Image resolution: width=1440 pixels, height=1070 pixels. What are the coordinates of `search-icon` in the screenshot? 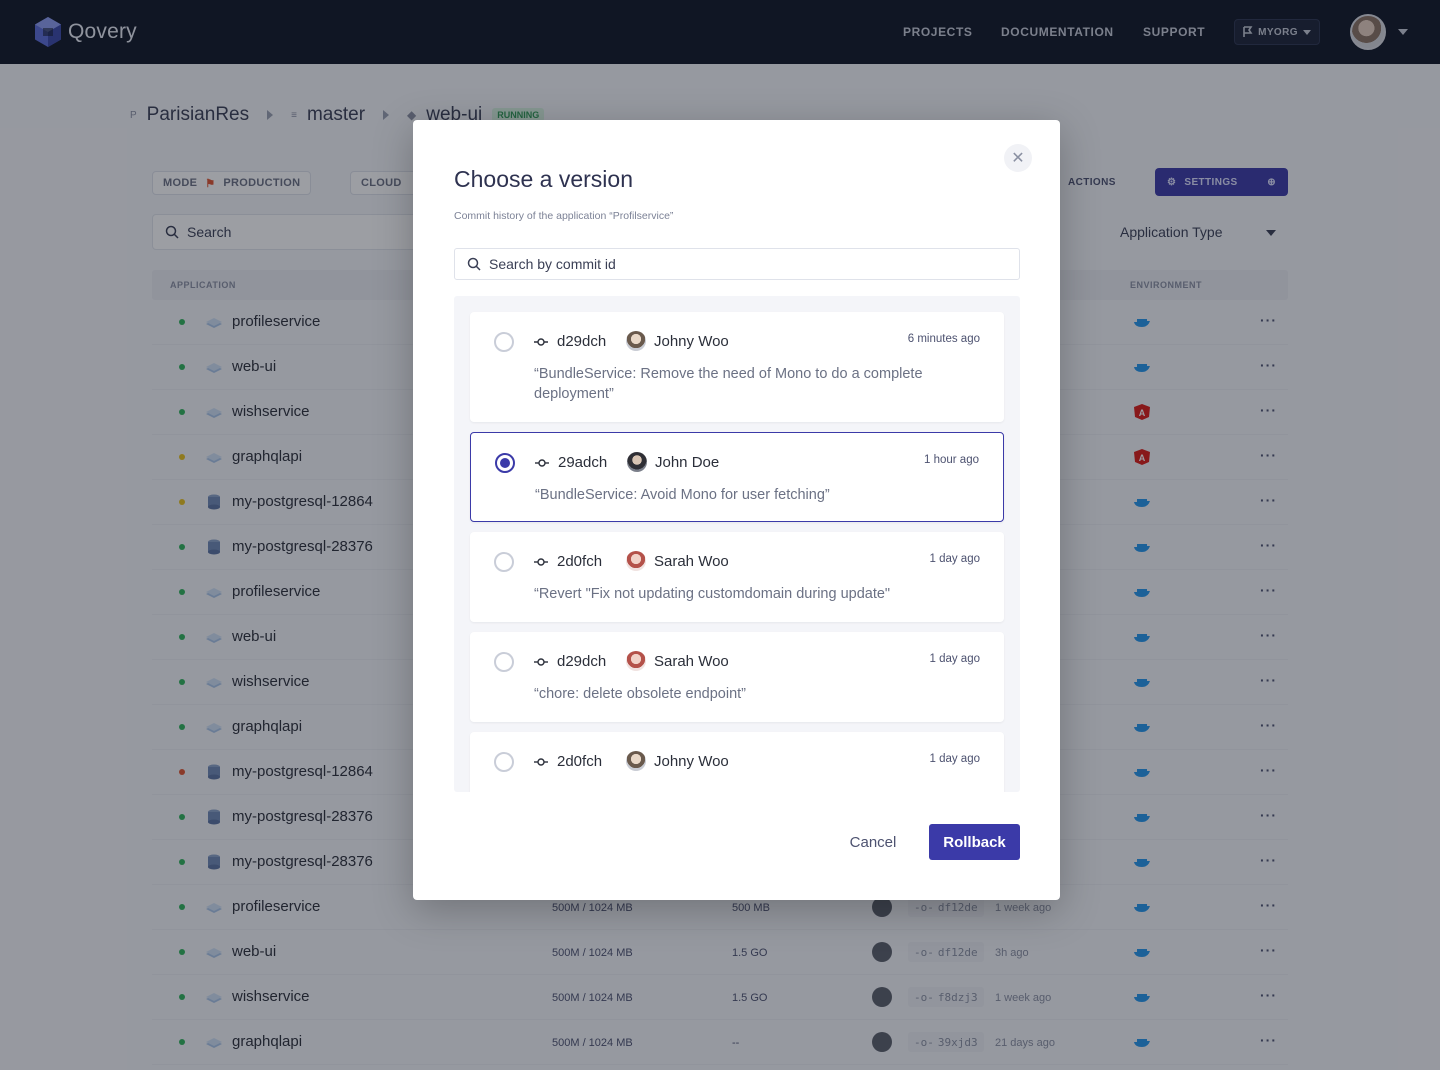 It's located at (474, 264).